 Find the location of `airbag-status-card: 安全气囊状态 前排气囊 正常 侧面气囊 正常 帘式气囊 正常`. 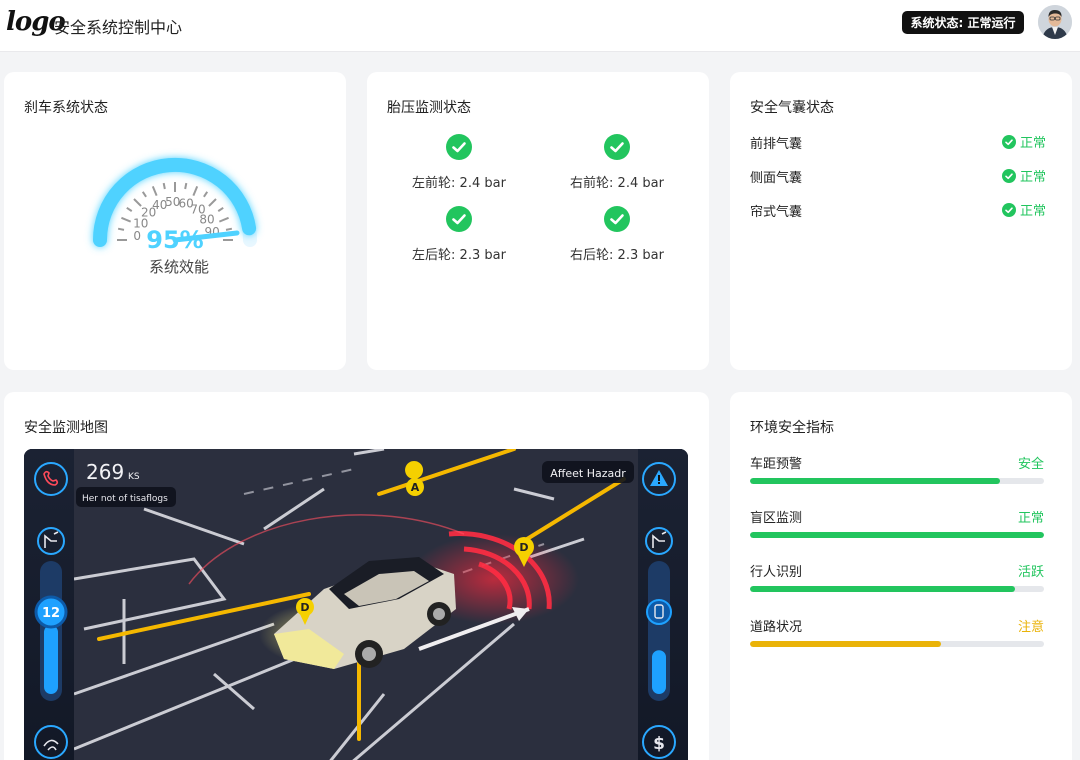

airbag-status-card: 安全气囊状态 前排气囊 正常 侧面气囊 正常 帘式气囊 正常 is located at coordinates (901, 221).